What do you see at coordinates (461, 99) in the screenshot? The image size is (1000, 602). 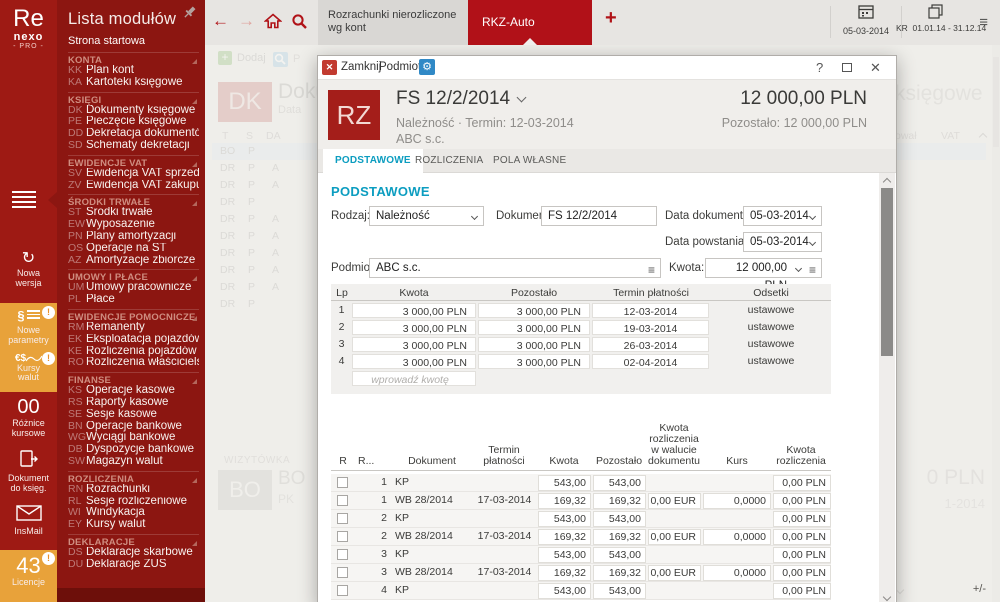 I see `document-title: FS 12/2/2014` at bounding box center [461, 99].